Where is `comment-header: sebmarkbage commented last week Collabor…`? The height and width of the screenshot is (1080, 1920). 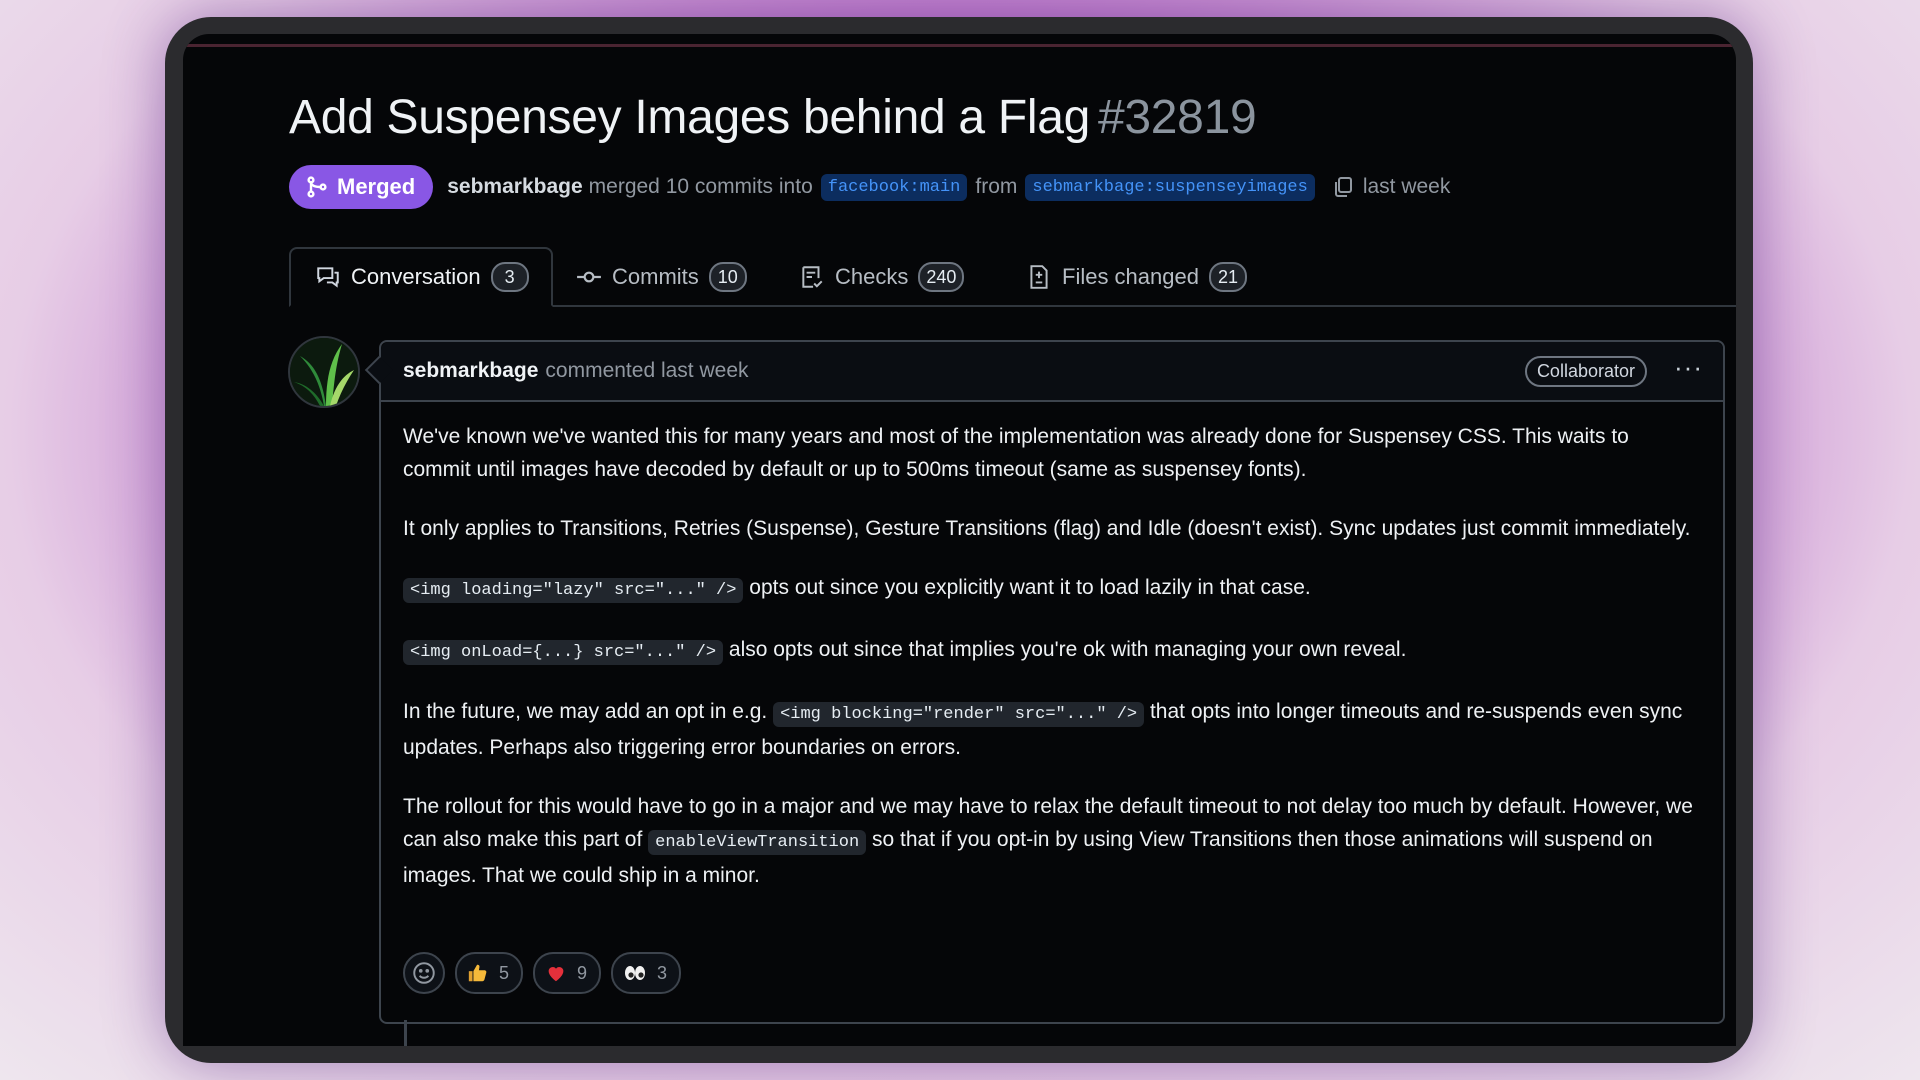
comment-header: sebmarkbage commented last week Collabor… is located at coordinates (1043, 372).